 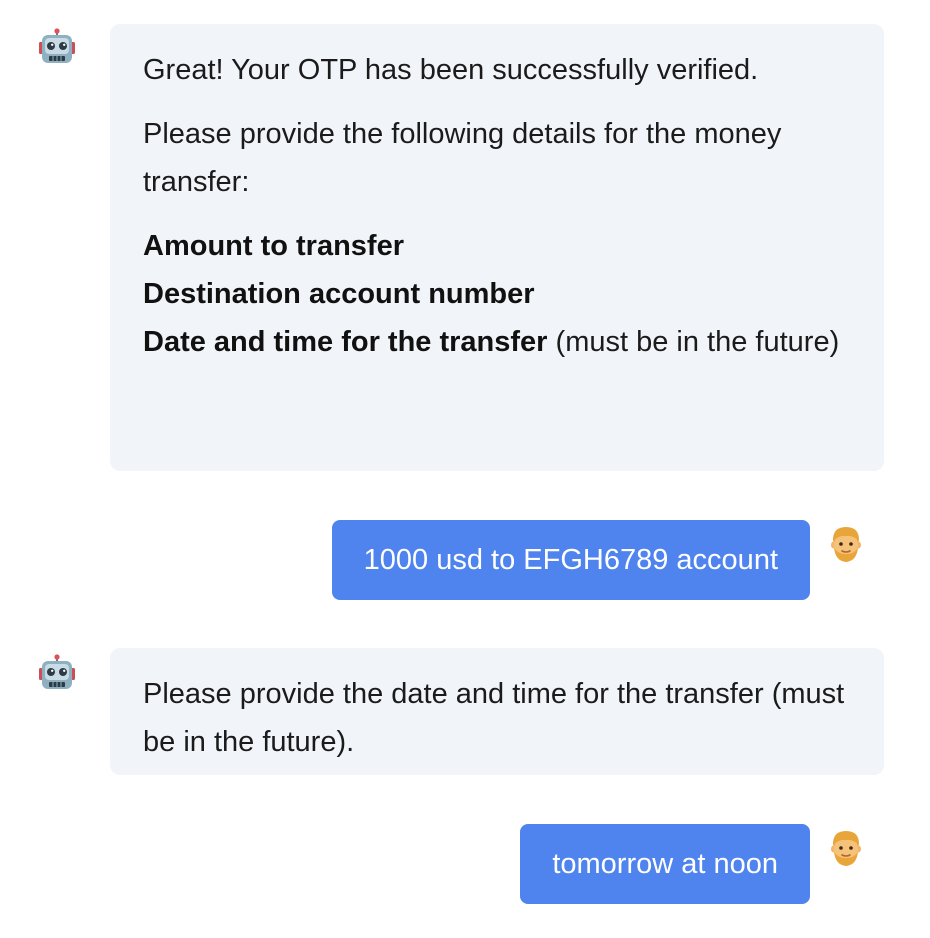 I want to click on user-message: tomorrow at noon, so click(x=665, y=864).